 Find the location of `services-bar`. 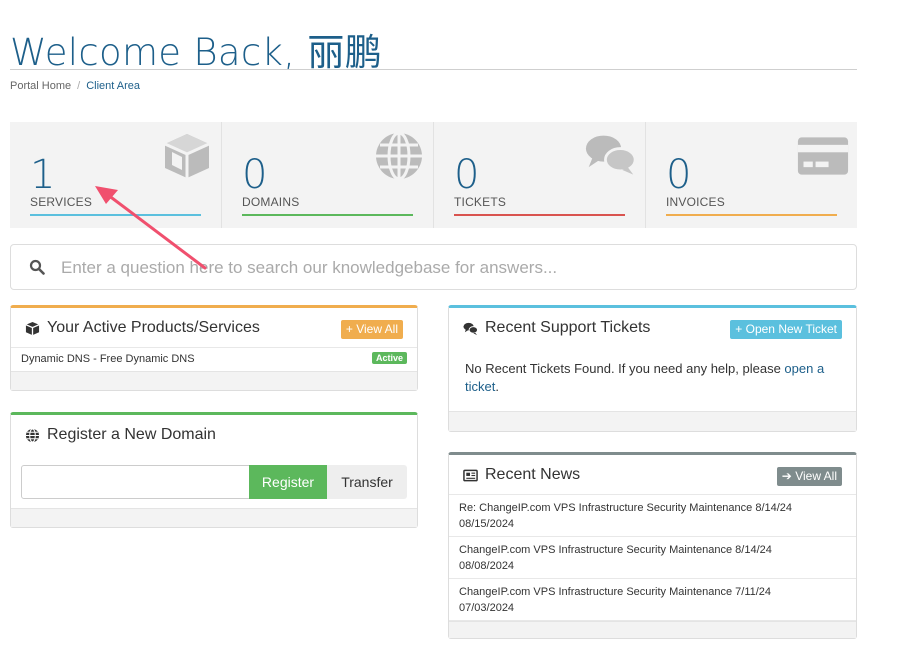

services-bar is located at coordinates (115, 215).